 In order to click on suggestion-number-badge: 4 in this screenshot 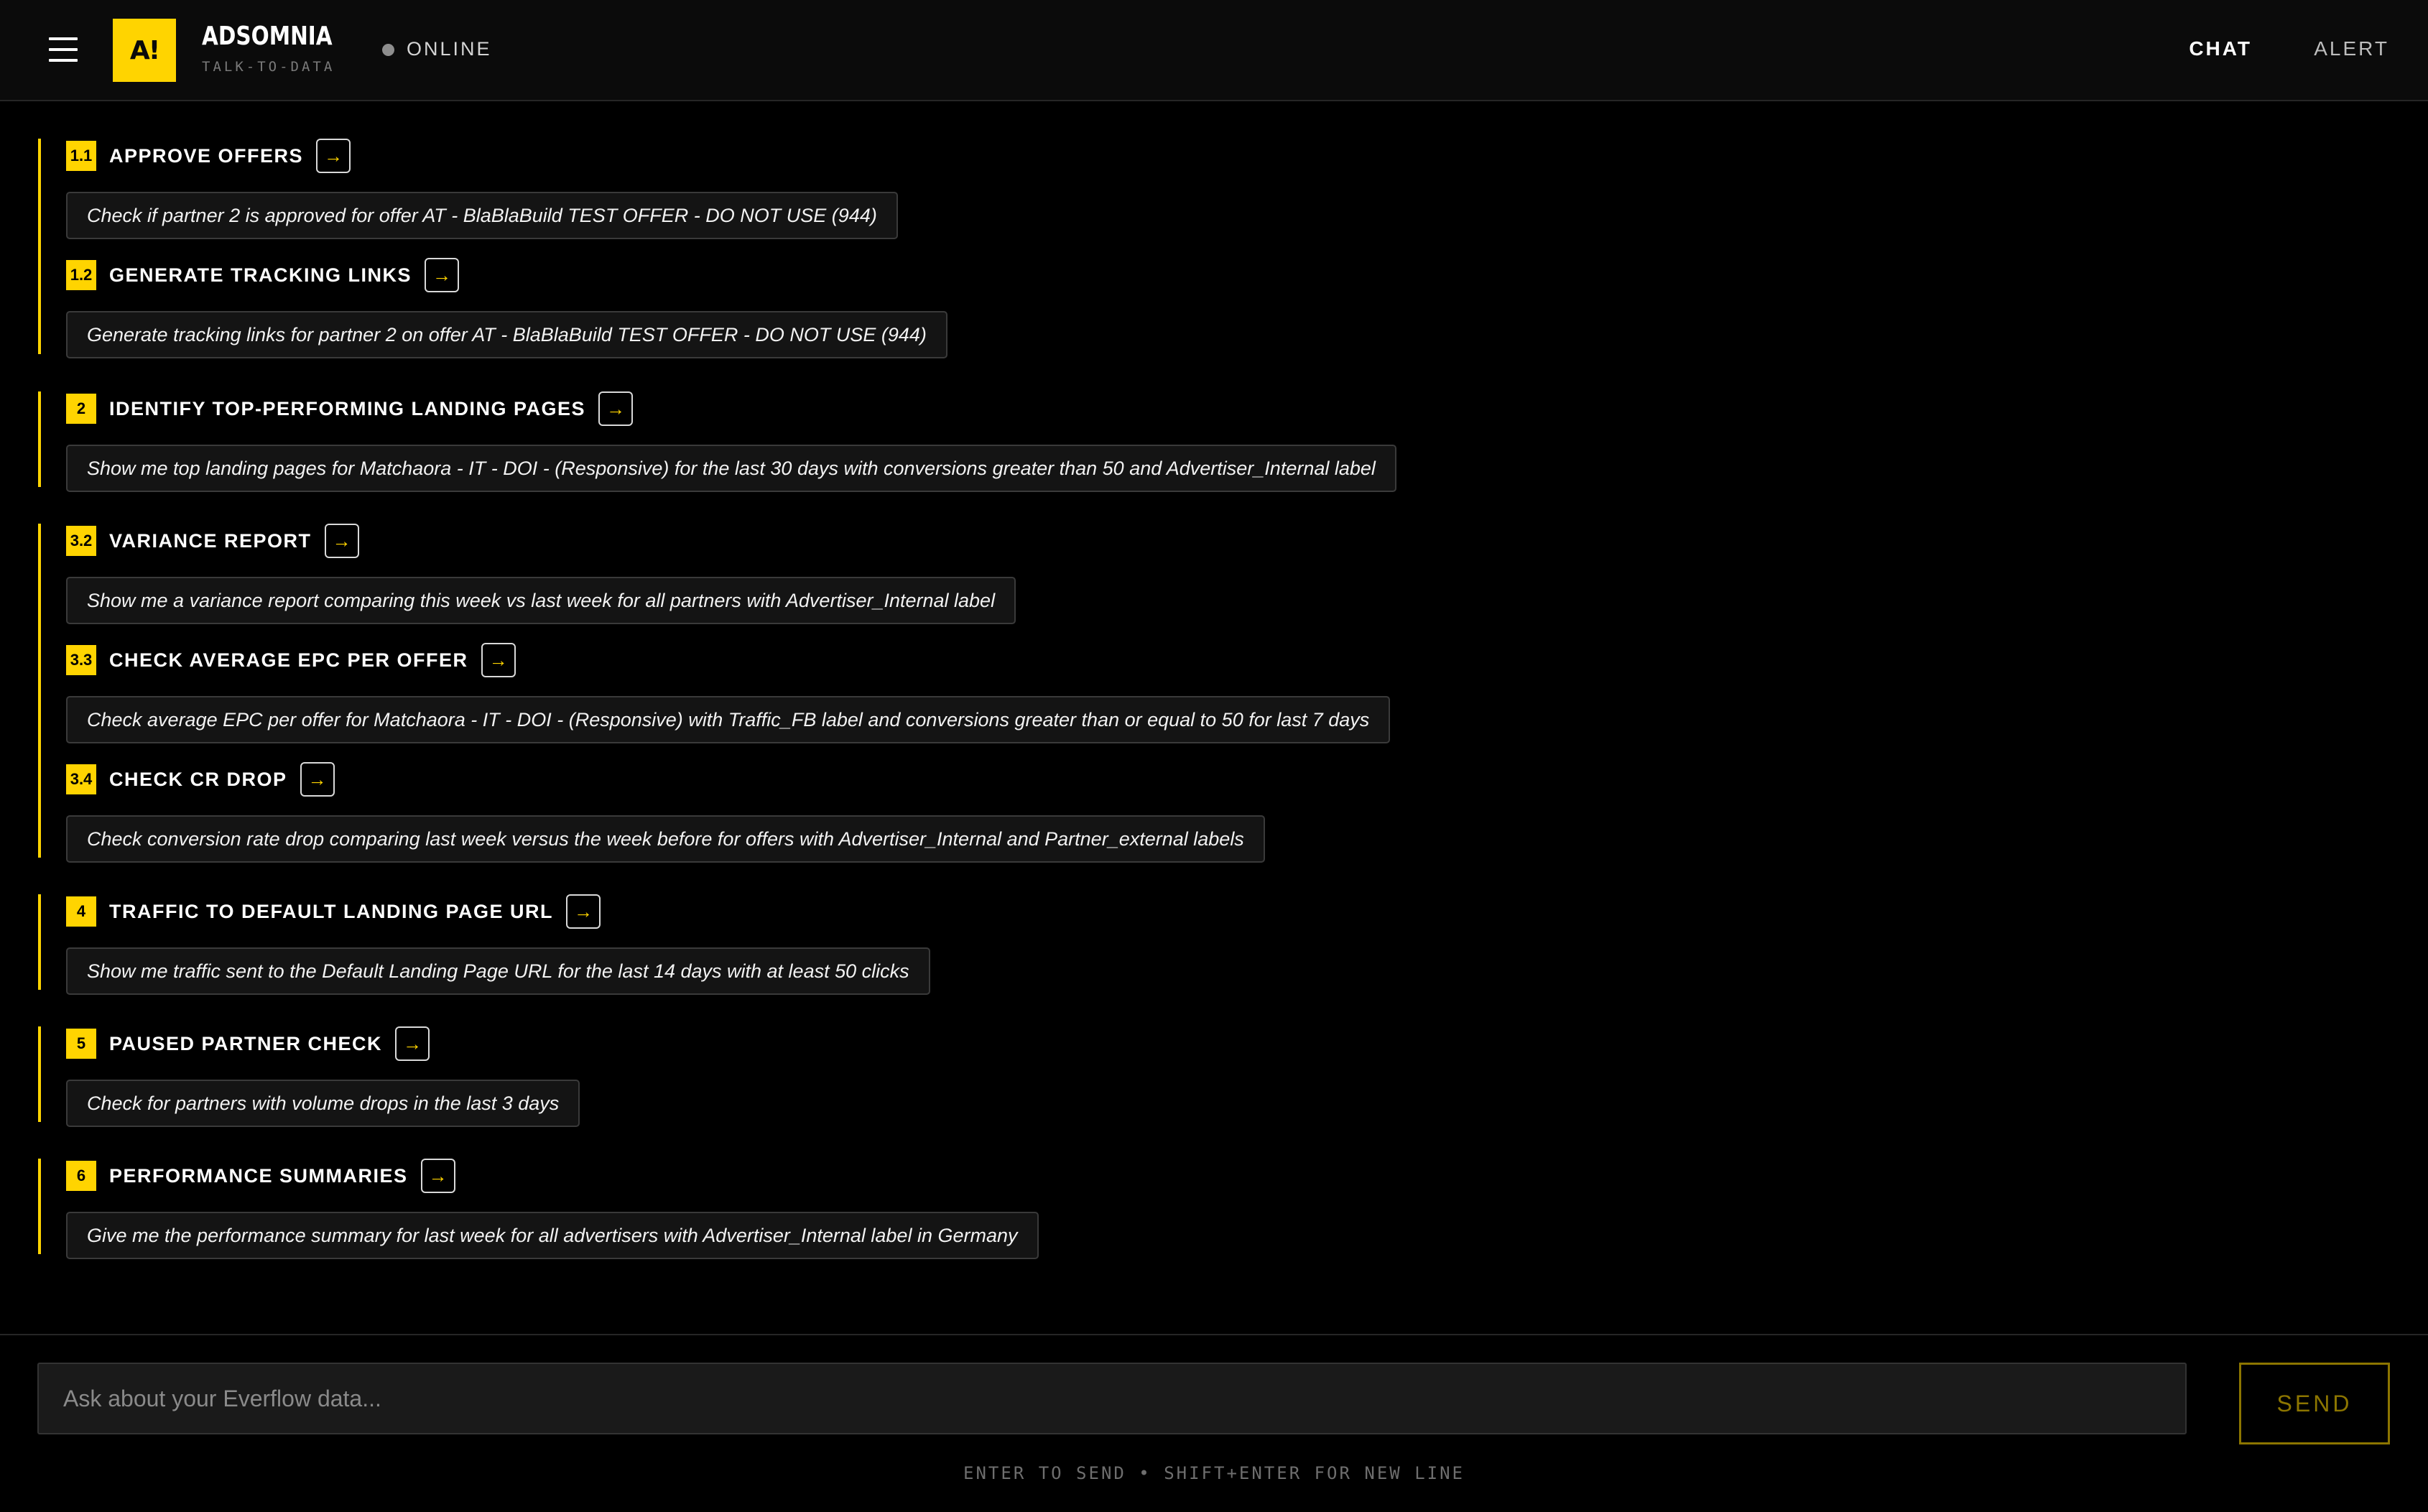, I will do `click(81, 911)`.